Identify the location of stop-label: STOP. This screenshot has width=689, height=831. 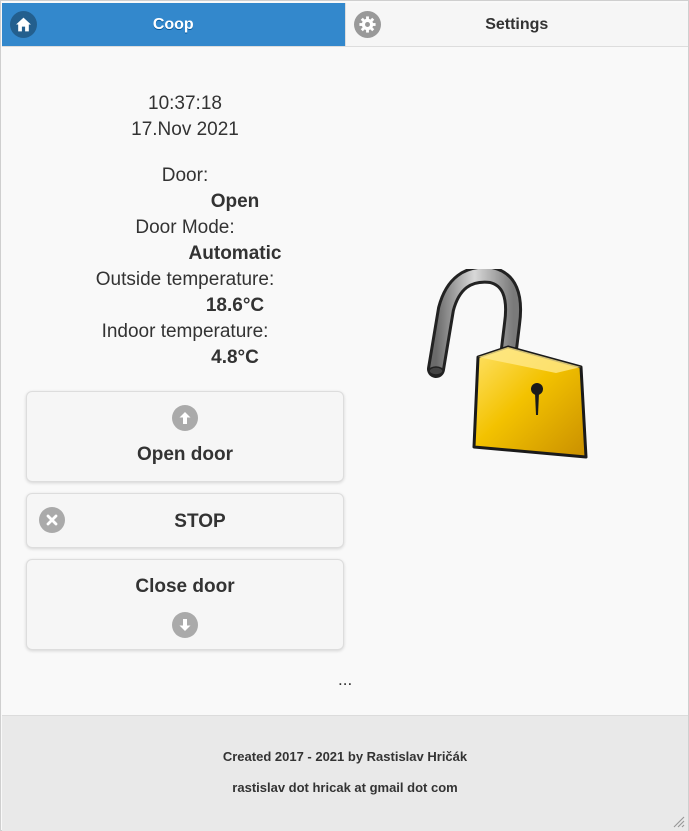
(200, 521).